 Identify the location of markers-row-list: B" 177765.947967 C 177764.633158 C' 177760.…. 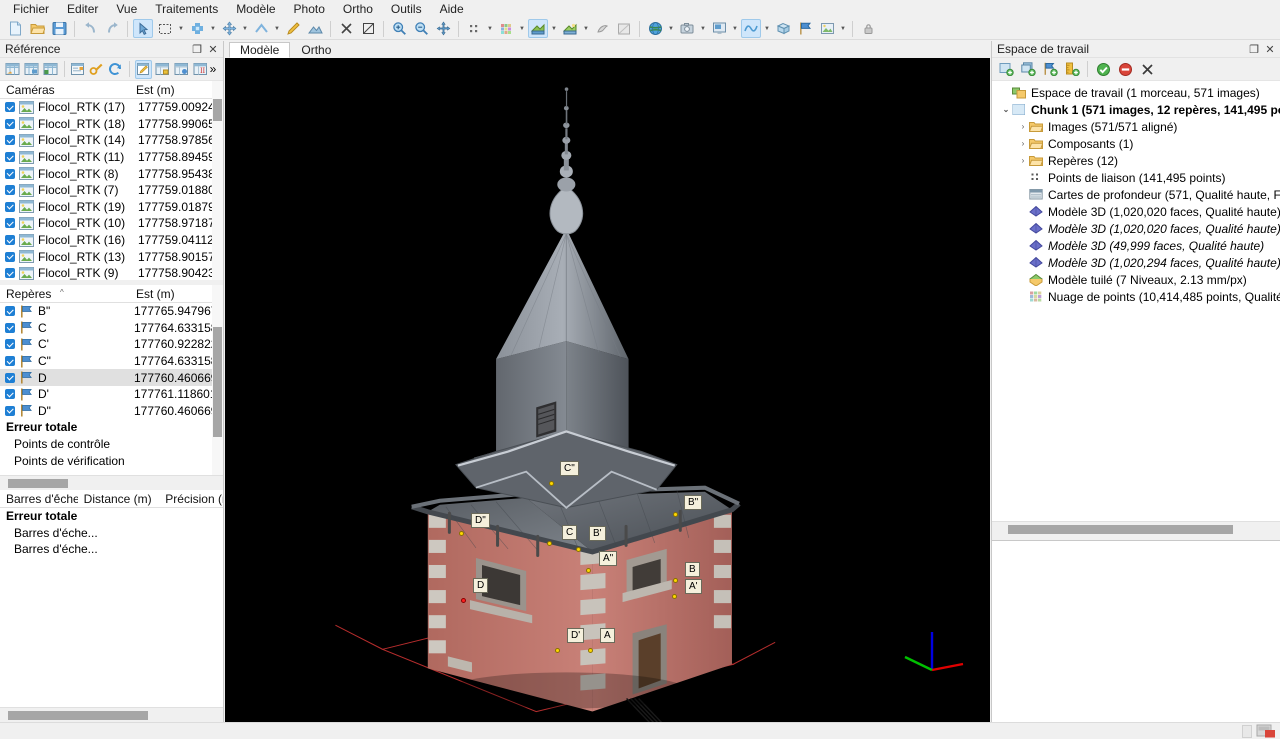
(111, 386).